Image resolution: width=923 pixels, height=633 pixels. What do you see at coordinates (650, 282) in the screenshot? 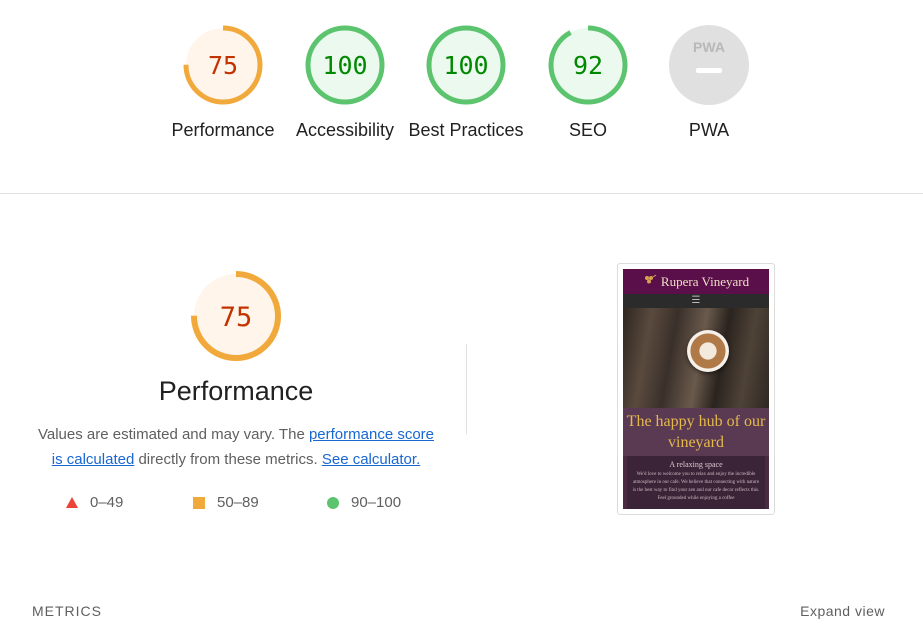
I see `grape-logo-icon` at bounding box center [650, 282].